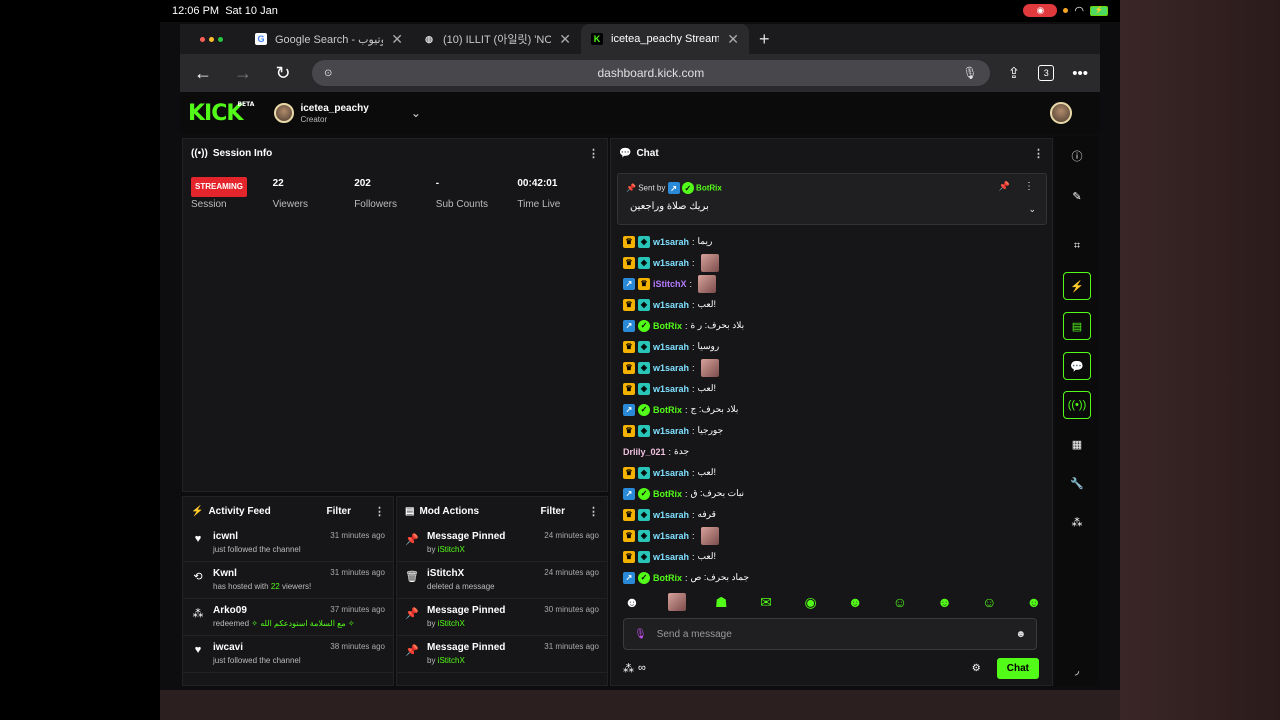 Image resolution: width=1280 pixels, height=720 pixels. What do you see at coordinates (1077, 246) in the screenshot?
I see `crop-icon: ⌗` at bounding box center [1077, 246].